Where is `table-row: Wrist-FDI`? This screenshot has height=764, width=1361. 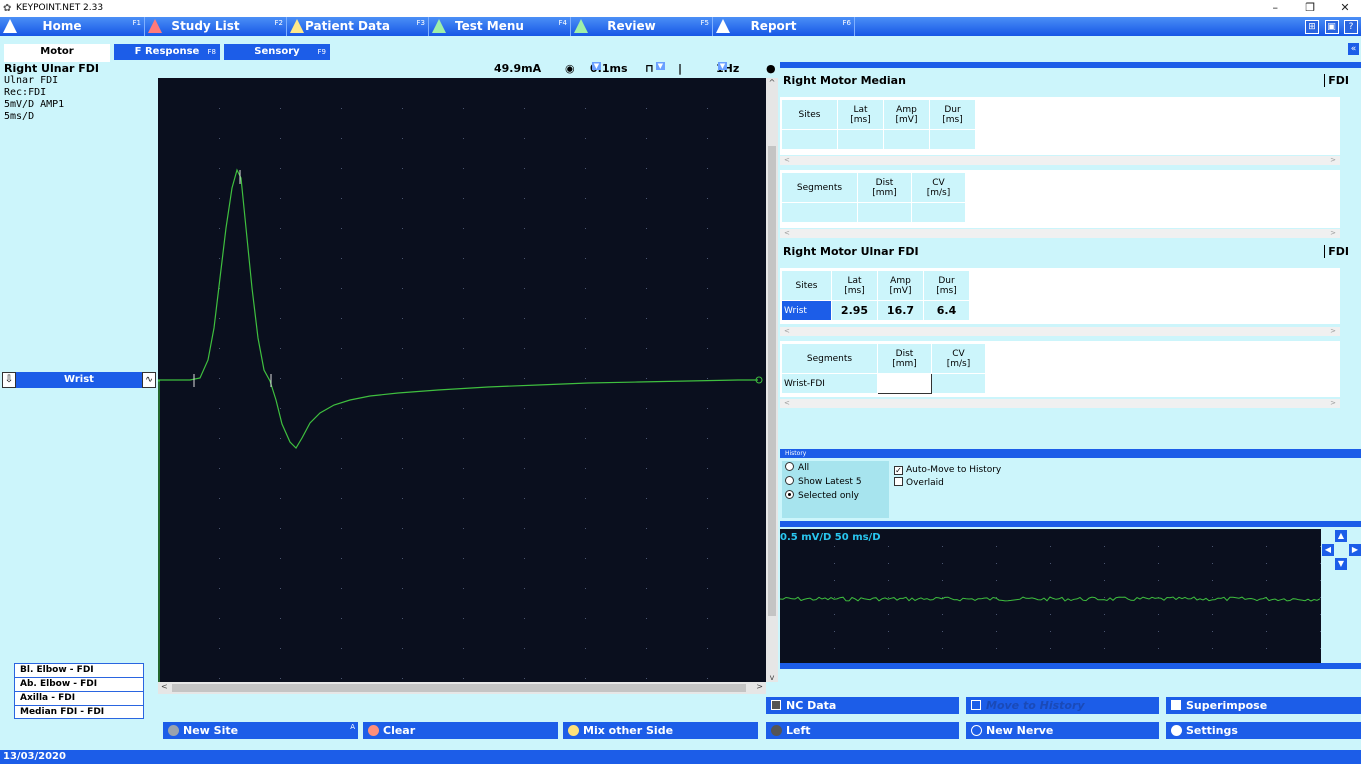 table-row: Wrist-FDI is located at coordinates (883, 383).